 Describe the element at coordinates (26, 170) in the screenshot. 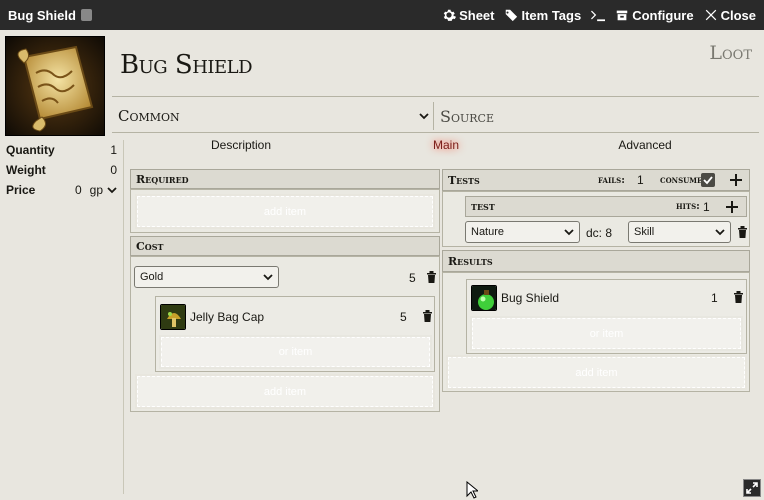

I see `weight-label: Weight` at that location.